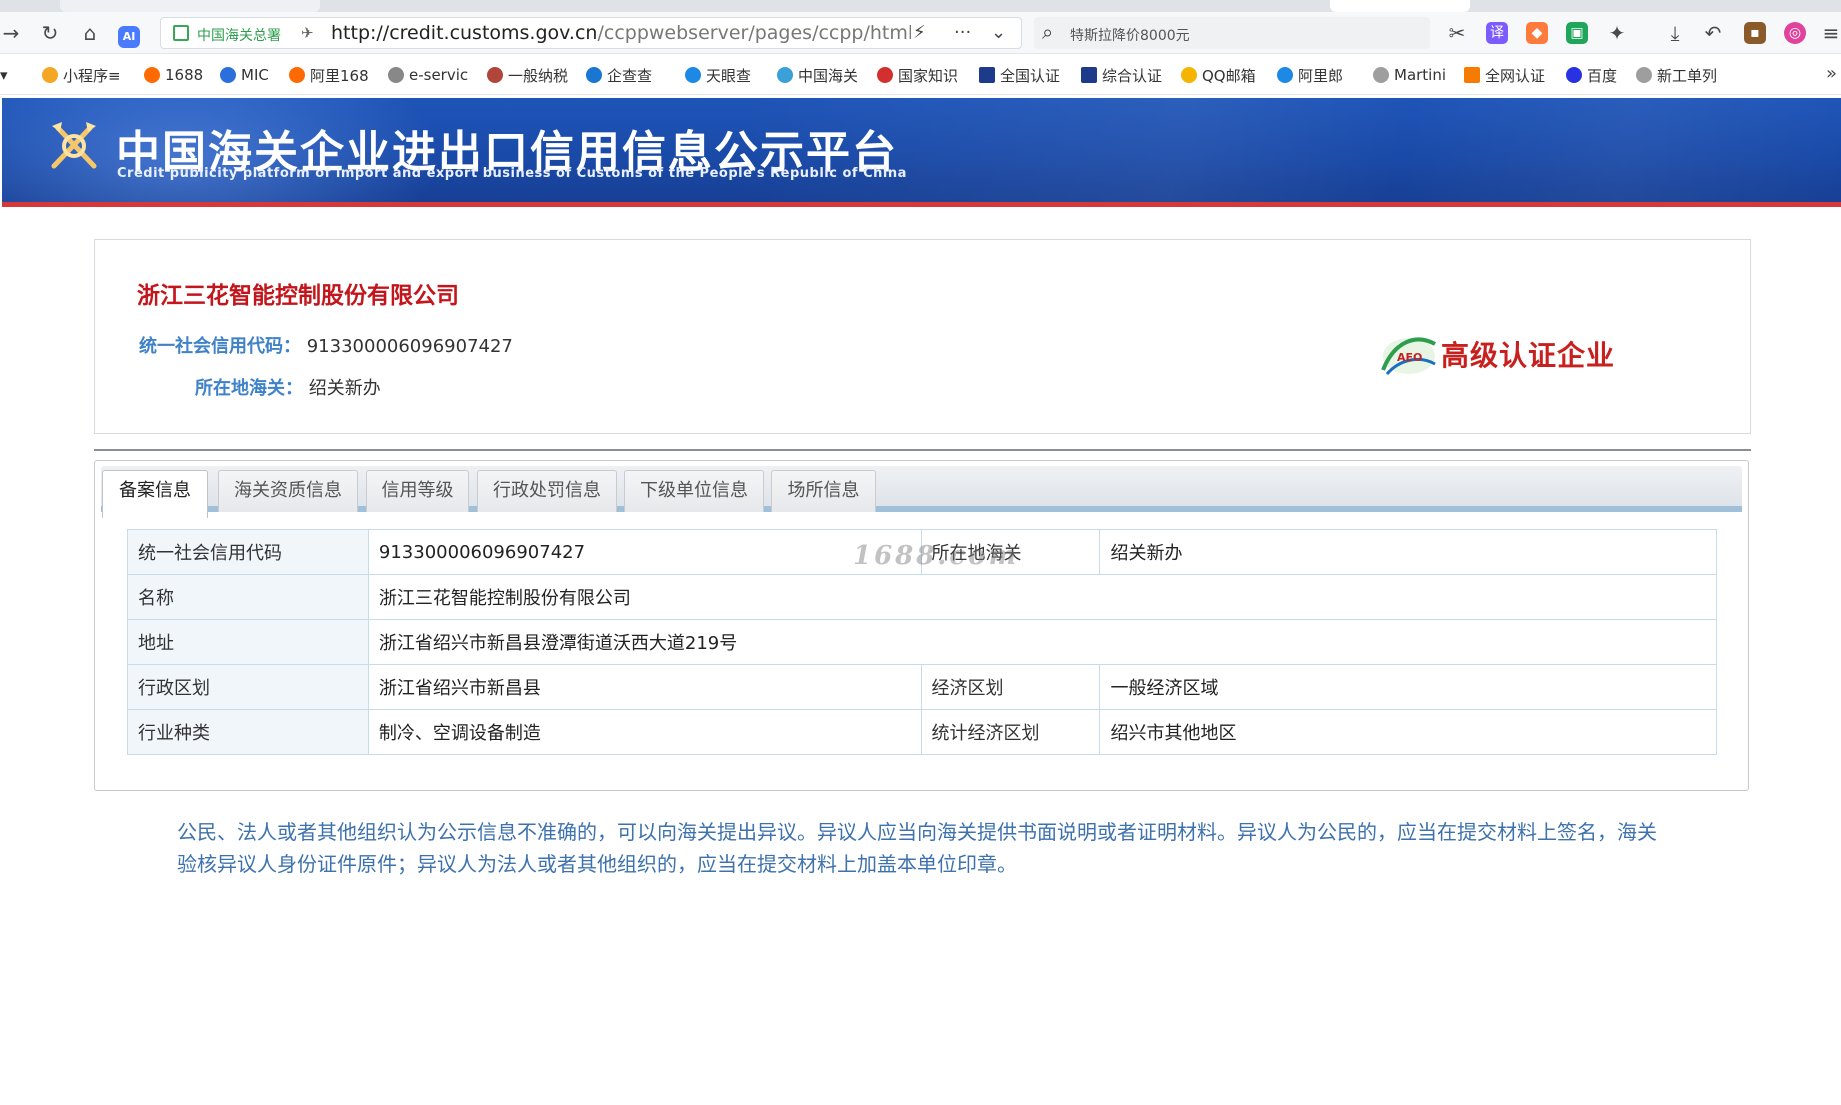 The width and height of the screenshot is (1841, 1105). What do you see at coordinates (1755, 33) in the screenshot?
I see `briefcase-icon: ▪` at bounding box center [1755, 33].